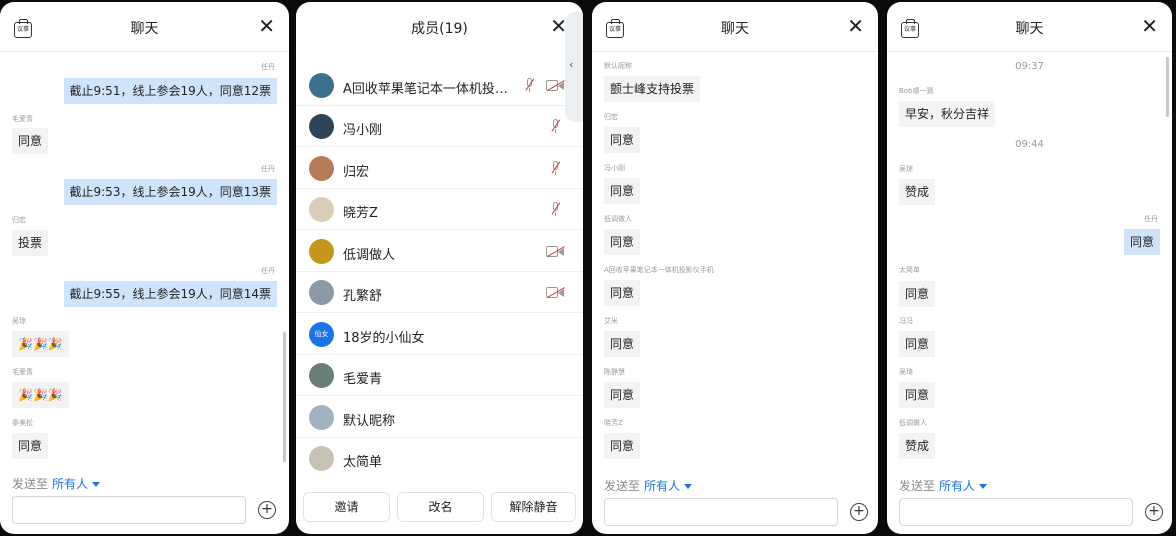 This screenshot has width=1176, height=536. Describe the element at coordinates (439, 292) in the screenshot. I see `member-row: 孔繁舒` at that location.